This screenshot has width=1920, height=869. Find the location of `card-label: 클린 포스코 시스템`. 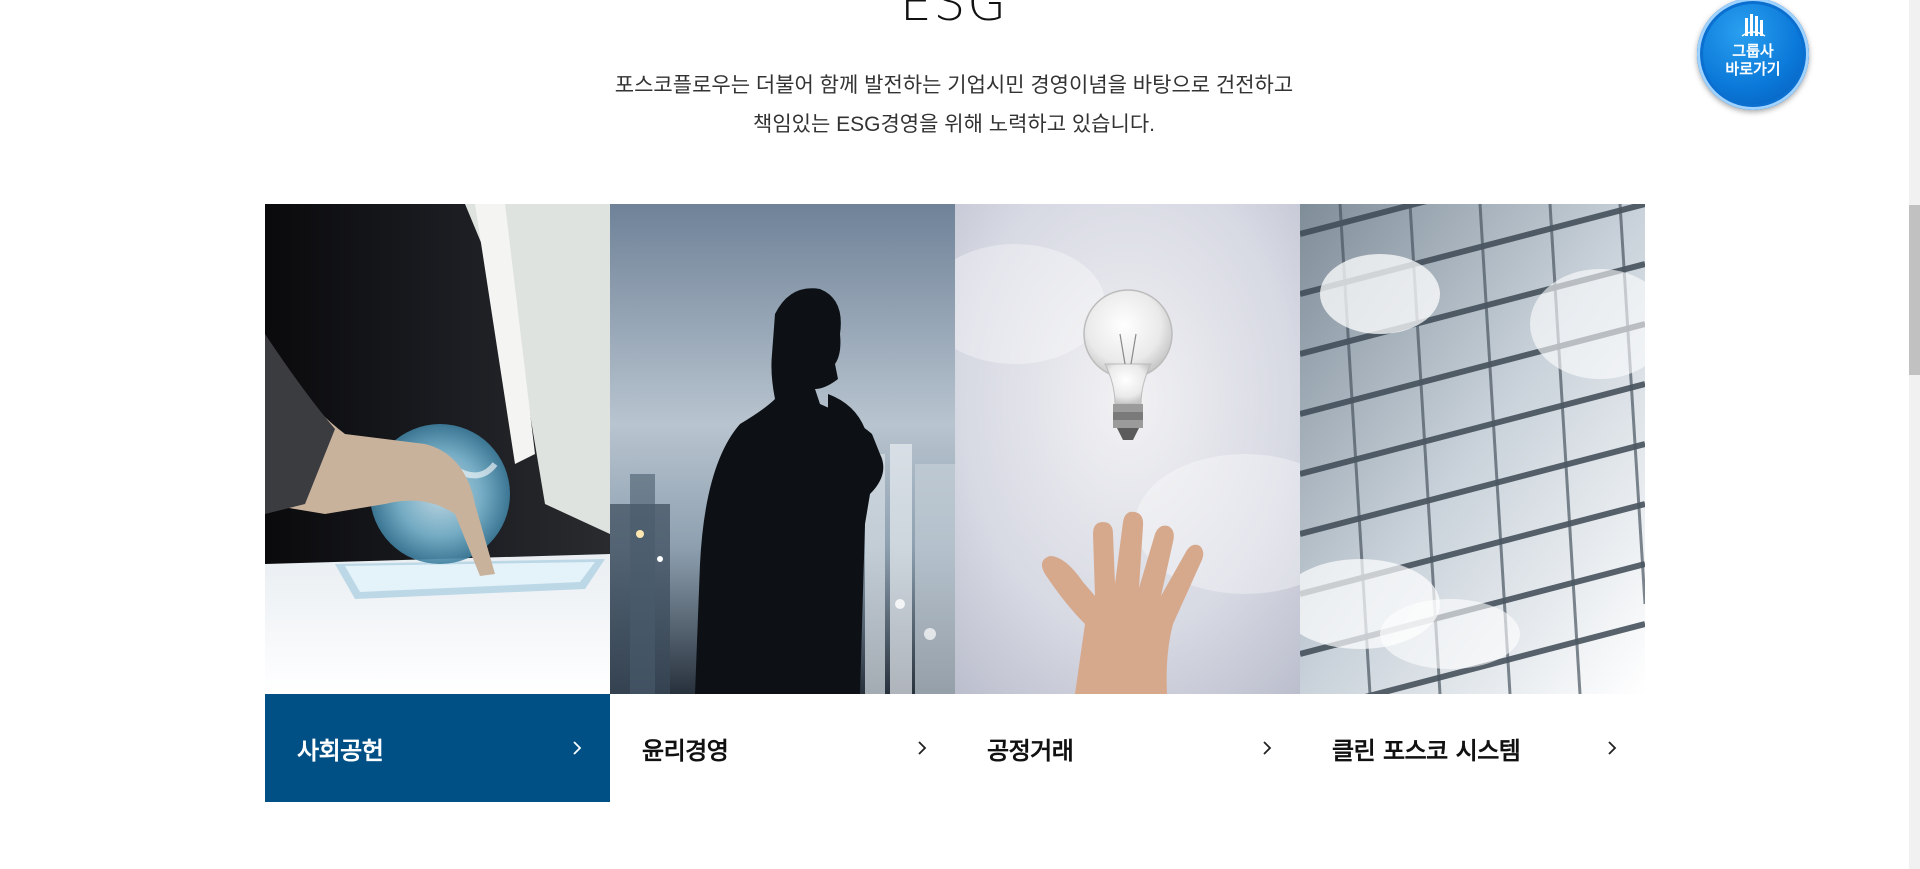

card-label: 클린 포스코 시스템 is located at coordinates (1426, 750).